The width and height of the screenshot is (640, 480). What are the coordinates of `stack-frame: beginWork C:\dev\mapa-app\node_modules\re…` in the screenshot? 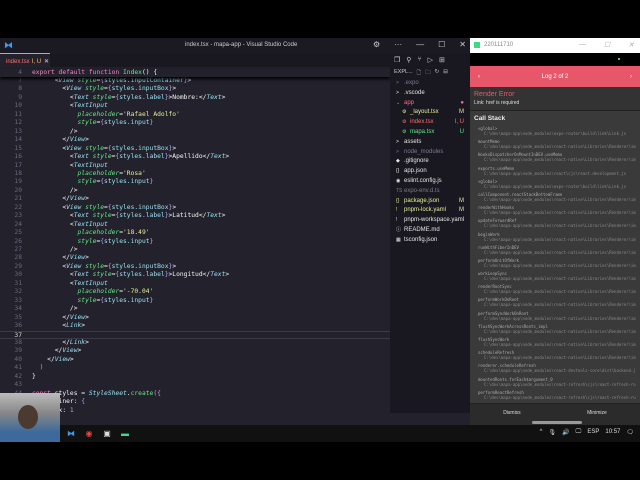 It's located at (557, 237).